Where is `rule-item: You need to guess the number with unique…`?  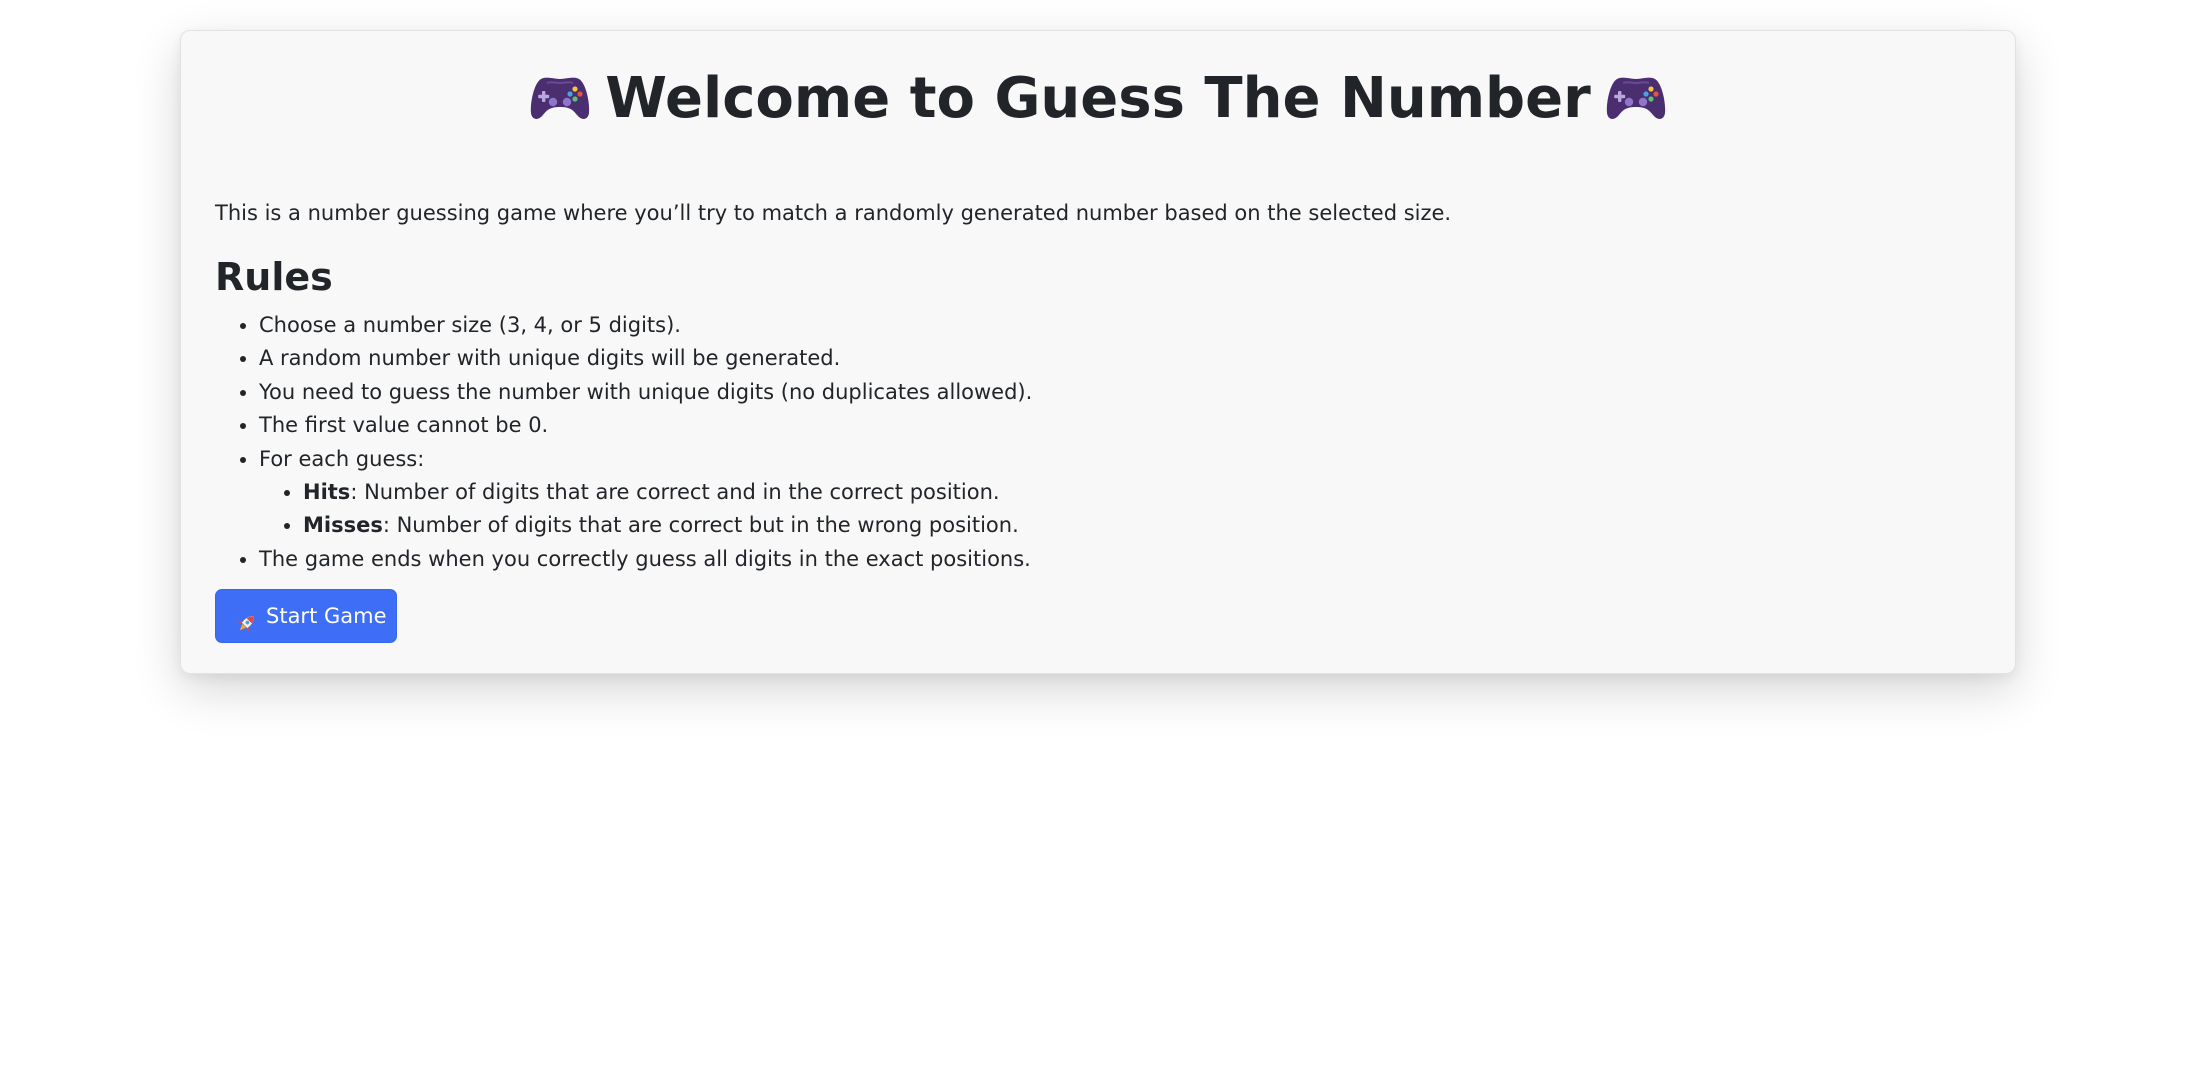
rule-item: You need to guess the number with unique… is located at coordinates (645, 392).